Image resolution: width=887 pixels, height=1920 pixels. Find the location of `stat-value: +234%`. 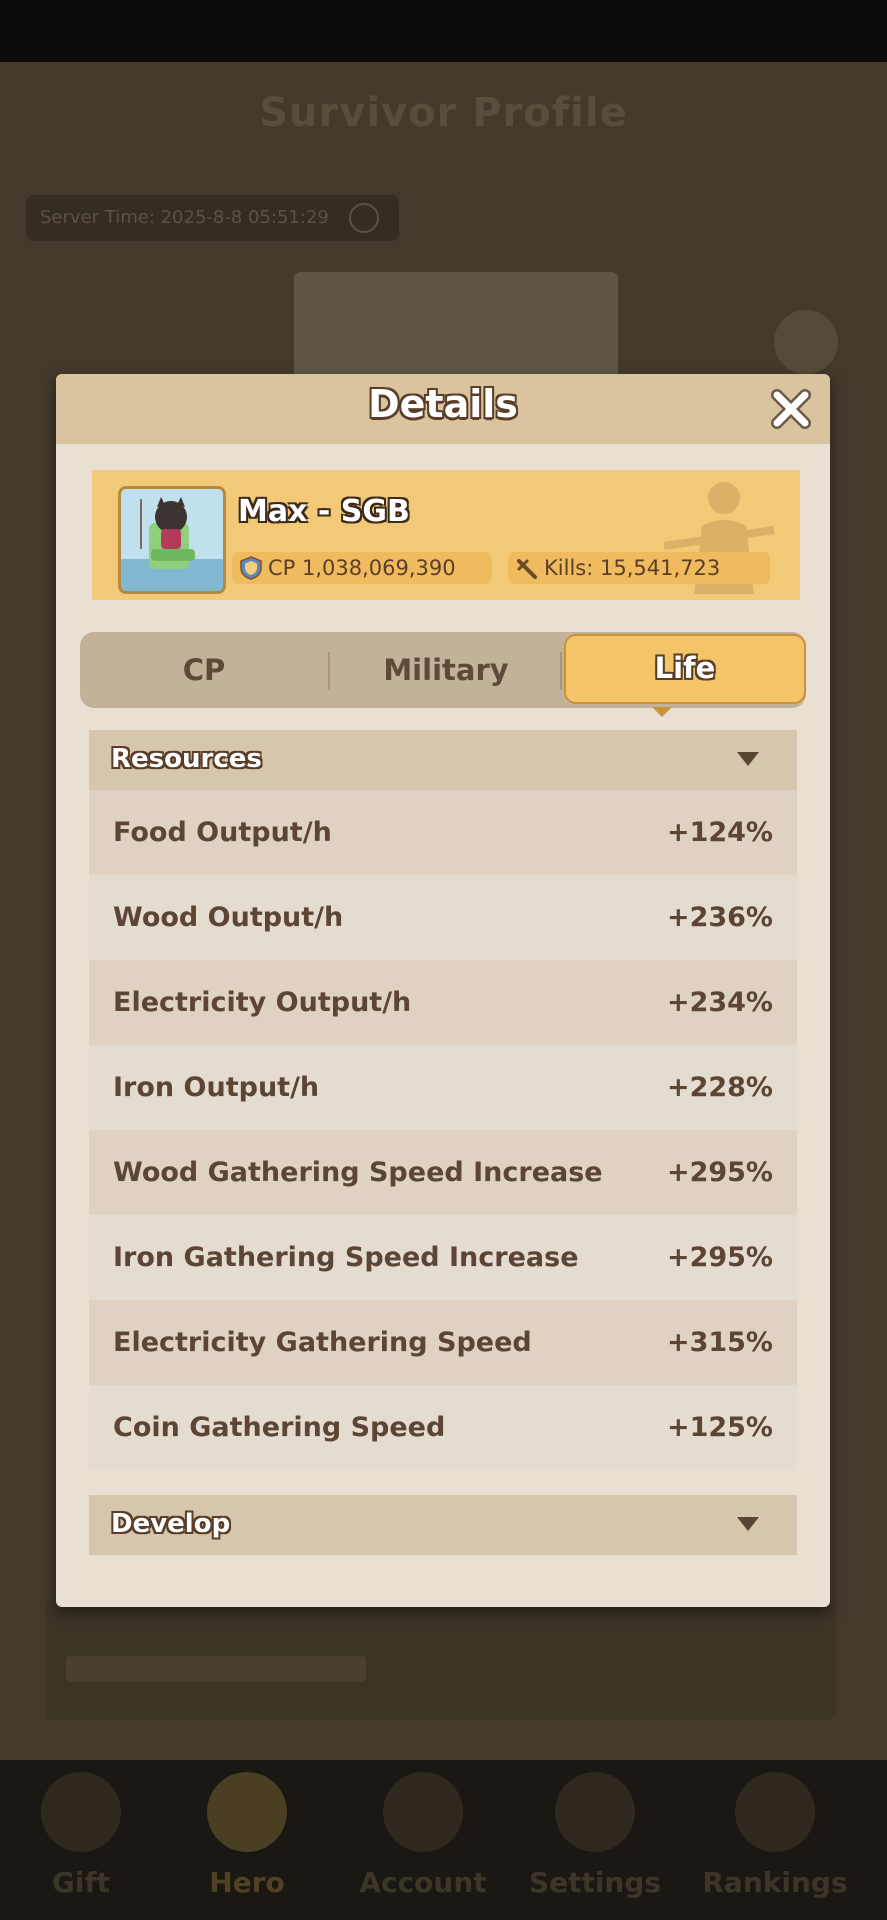

stat-value: +234% is located at coordinates (719, 1002).